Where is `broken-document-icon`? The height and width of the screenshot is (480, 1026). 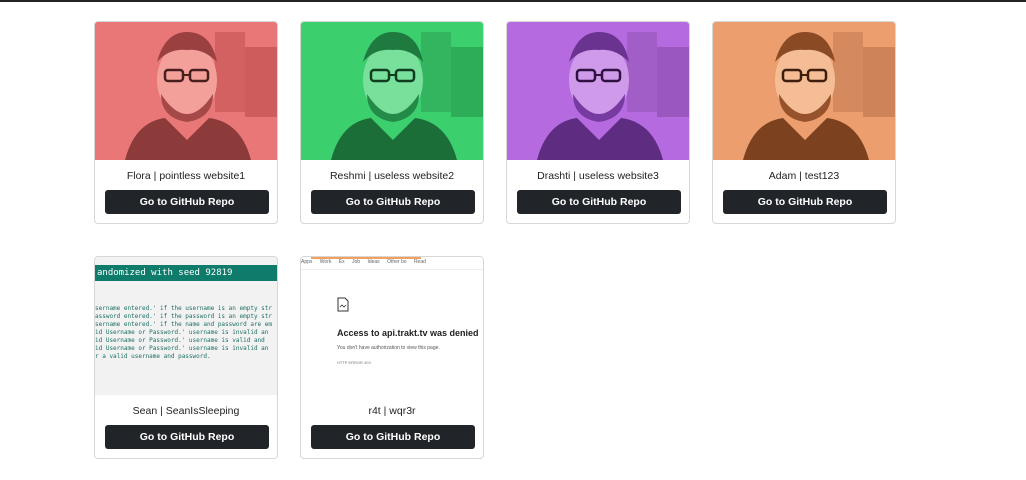 broken-document-icon is located at coordinates (343, 304).